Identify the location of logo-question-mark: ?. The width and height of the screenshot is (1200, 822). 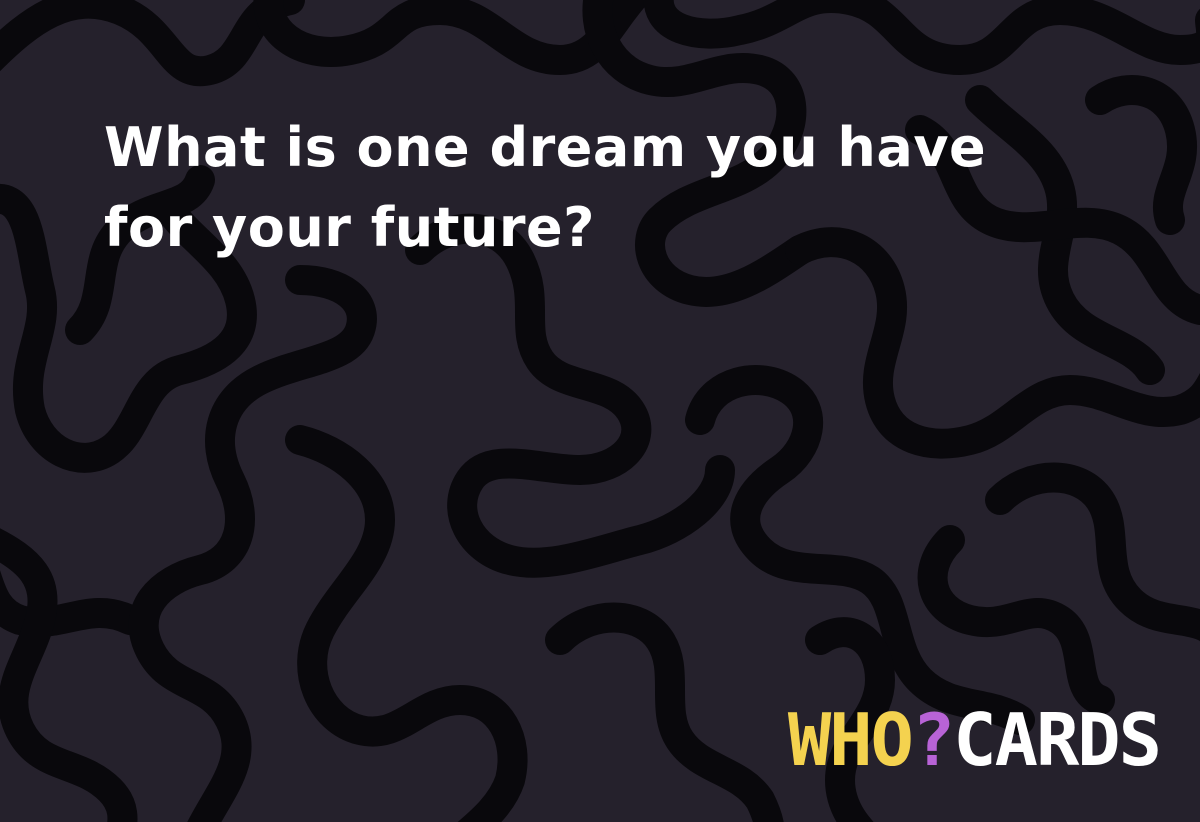
(933, 740).